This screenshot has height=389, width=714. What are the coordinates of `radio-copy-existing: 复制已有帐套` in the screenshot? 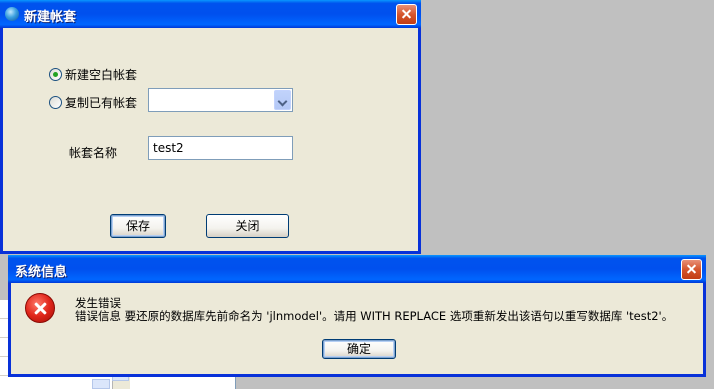 It's located at (93, 102).